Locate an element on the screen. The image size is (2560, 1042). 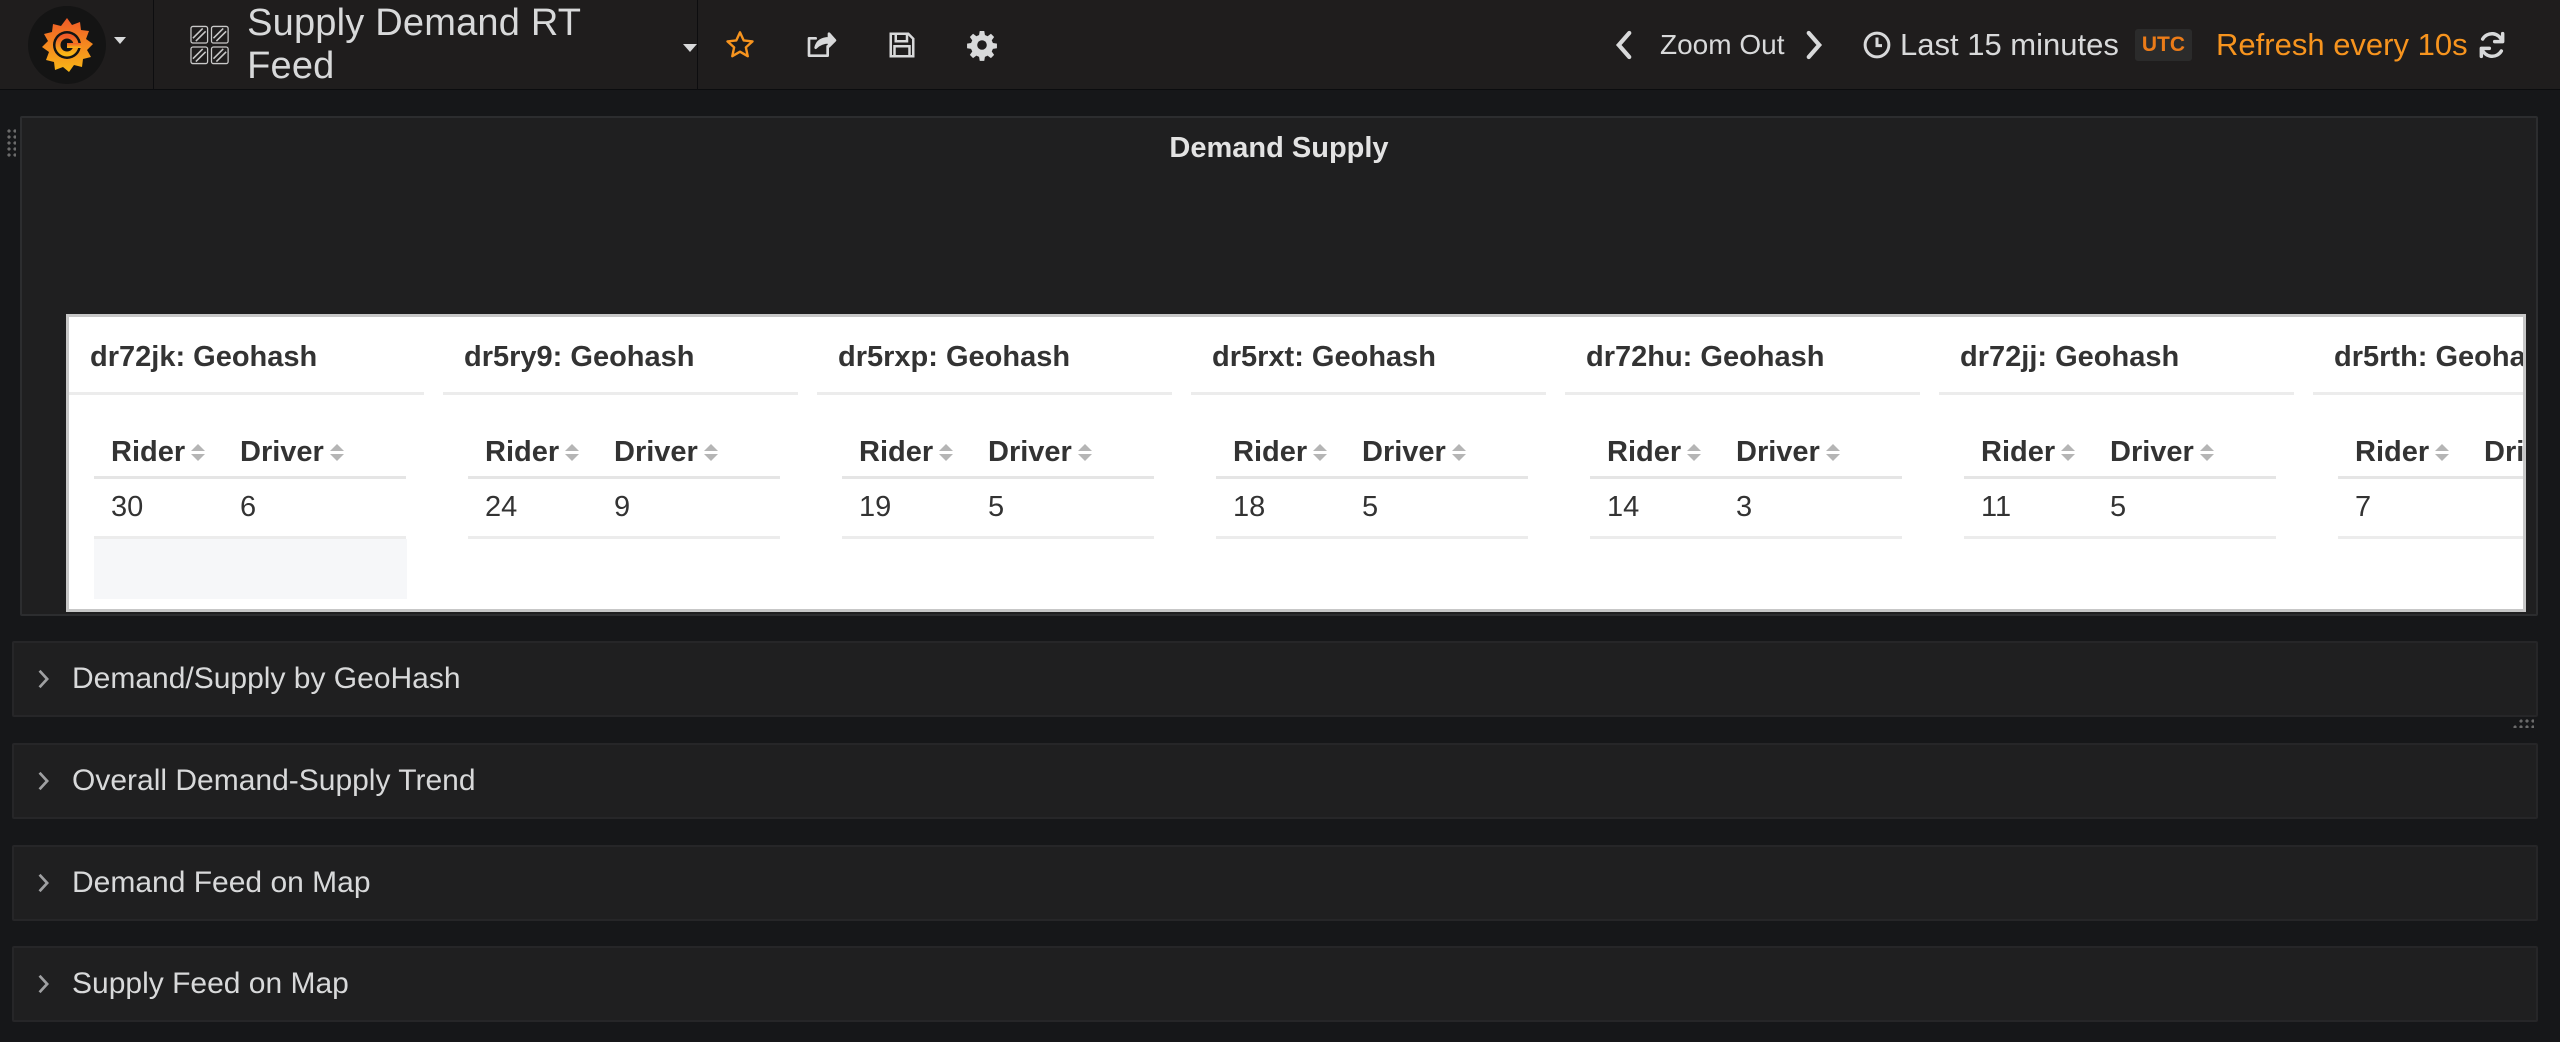
clock-icon is located at coordinates (1877, 45).